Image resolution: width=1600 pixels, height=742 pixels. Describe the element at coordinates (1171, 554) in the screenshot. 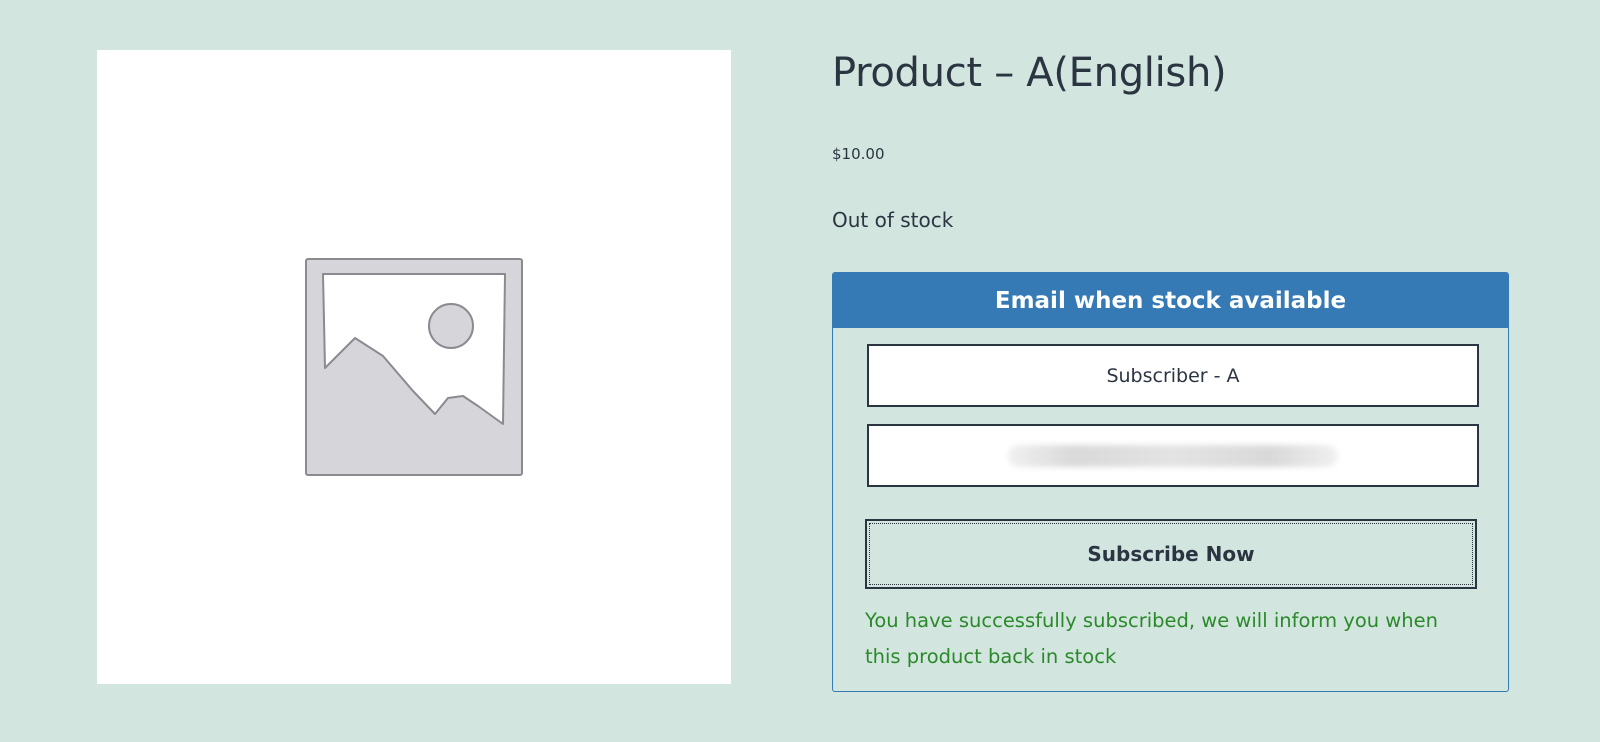

I see `subscribe-now-button: Subscribe Now` at that location.